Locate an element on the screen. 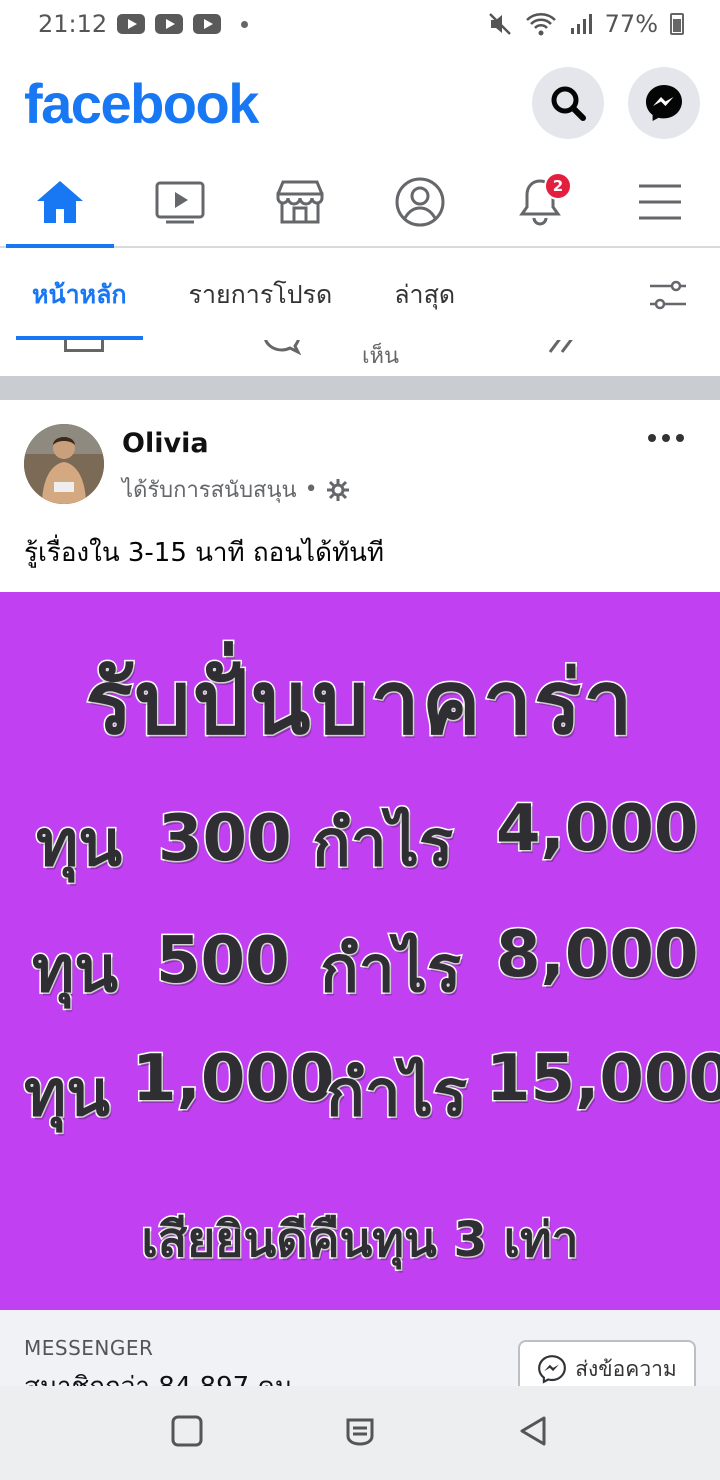 The image size is (720, 1480). promo-profit-value: 15,000 is located at coordinates (602, 1079).